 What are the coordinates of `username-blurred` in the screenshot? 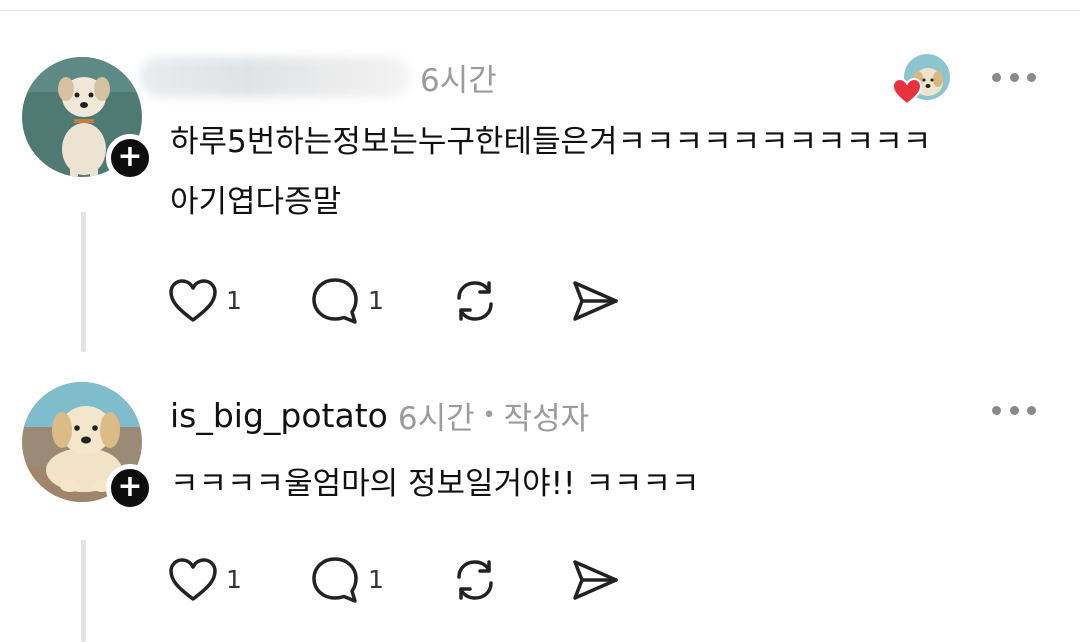 It's located at (275, 77).